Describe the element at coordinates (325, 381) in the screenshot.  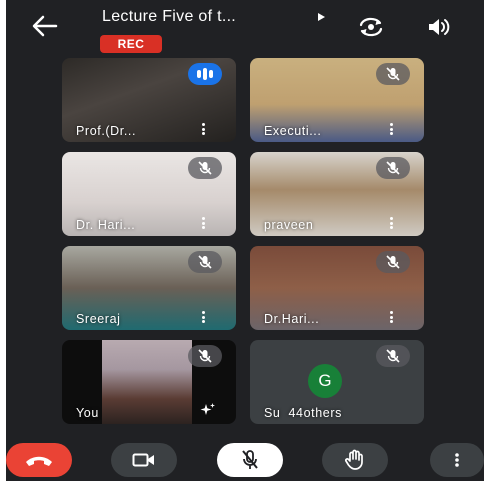
I see `avatar: G` at that location.